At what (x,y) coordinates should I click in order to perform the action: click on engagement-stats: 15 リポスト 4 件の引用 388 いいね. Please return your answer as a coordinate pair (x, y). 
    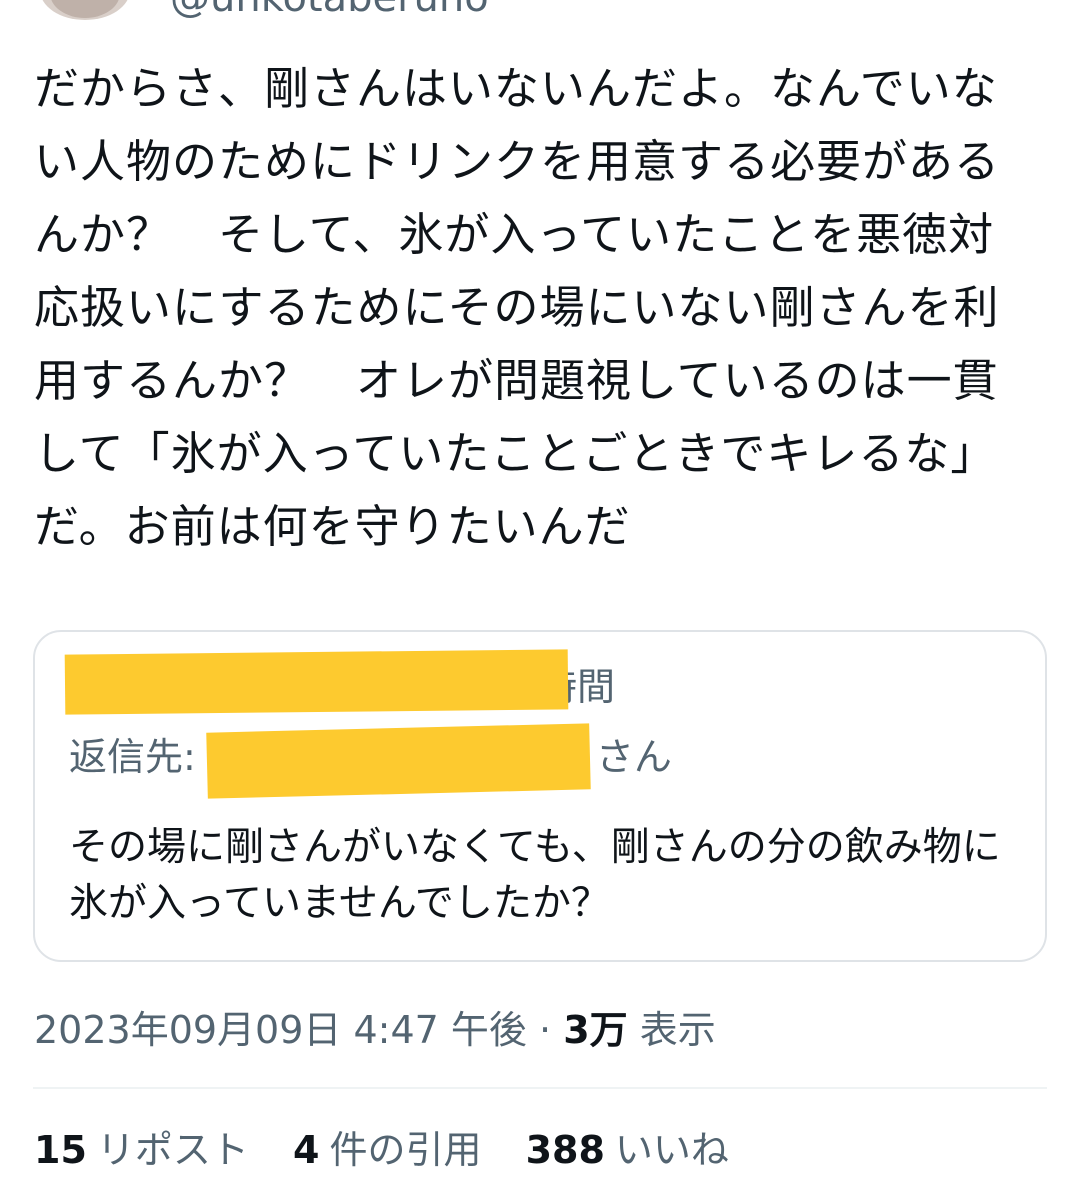
    Looking at the image, I should click on (397, 1150).